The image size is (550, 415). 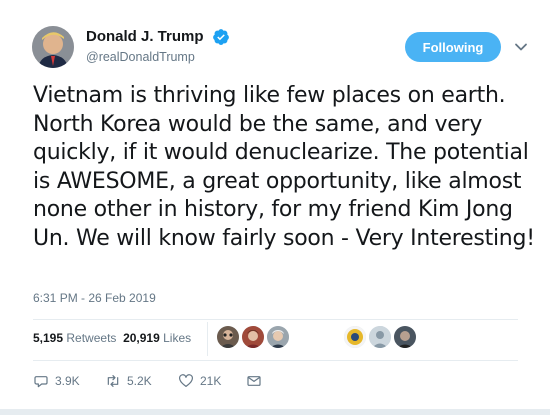 I want to click on reply-button: 3.9K, so click(x=56, y=381).